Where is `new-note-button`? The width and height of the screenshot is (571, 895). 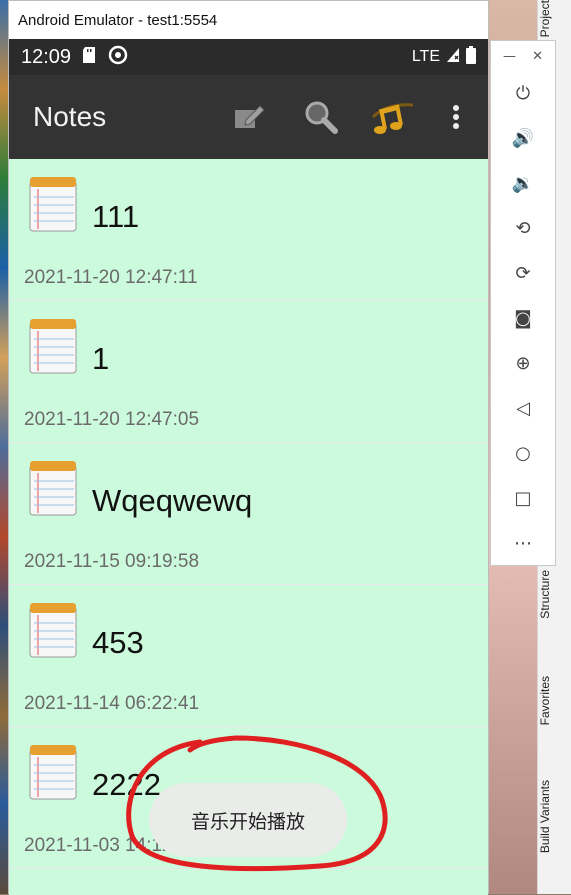
new-note-button is located at coordinates (249, 117).